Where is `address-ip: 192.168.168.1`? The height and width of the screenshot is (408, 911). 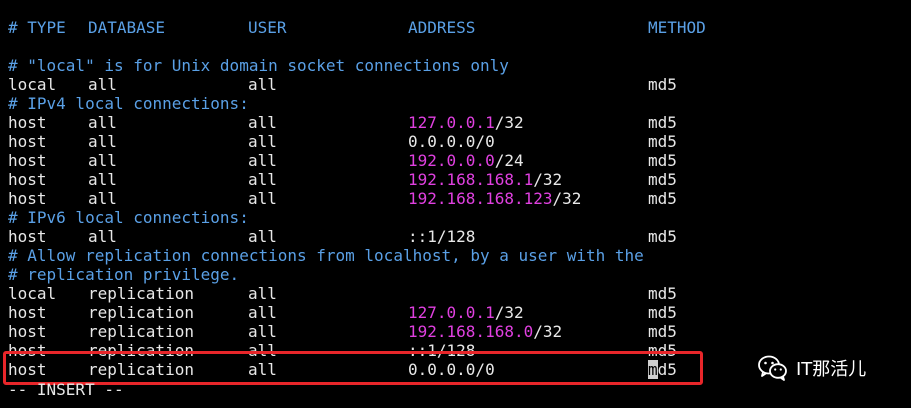
address-ip: 192.168.168.1 is located at coordinates (471, 179).